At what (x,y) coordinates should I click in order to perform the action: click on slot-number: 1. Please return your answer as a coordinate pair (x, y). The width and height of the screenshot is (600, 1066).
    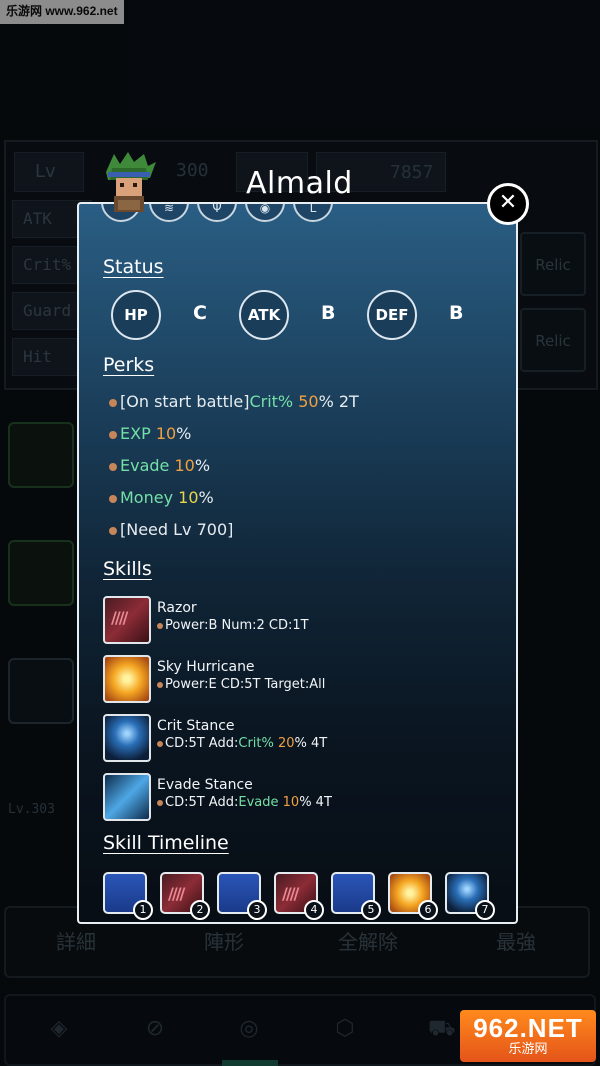
    Looking at the image, I should click on (143, 910).